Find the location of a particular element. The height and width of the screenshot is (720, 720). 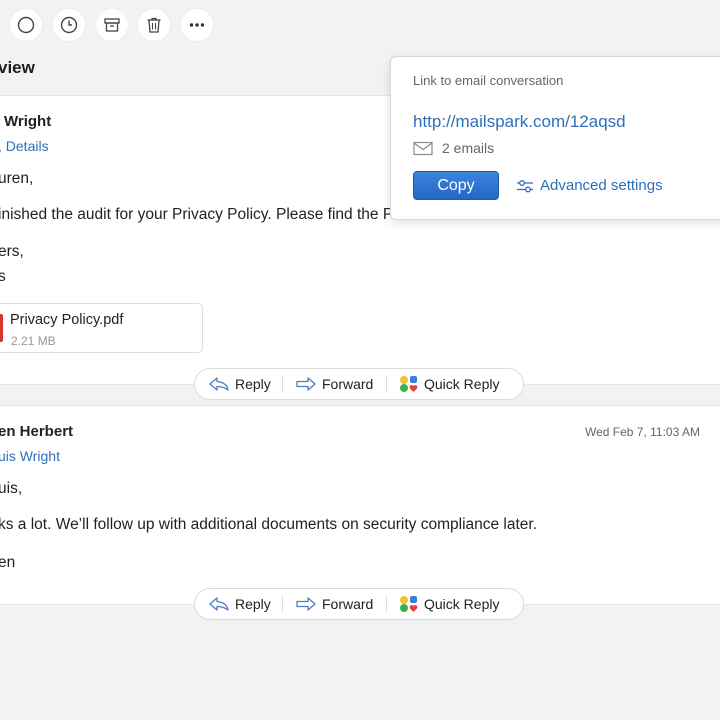

trash-icon is located at coordinates (154, 25).